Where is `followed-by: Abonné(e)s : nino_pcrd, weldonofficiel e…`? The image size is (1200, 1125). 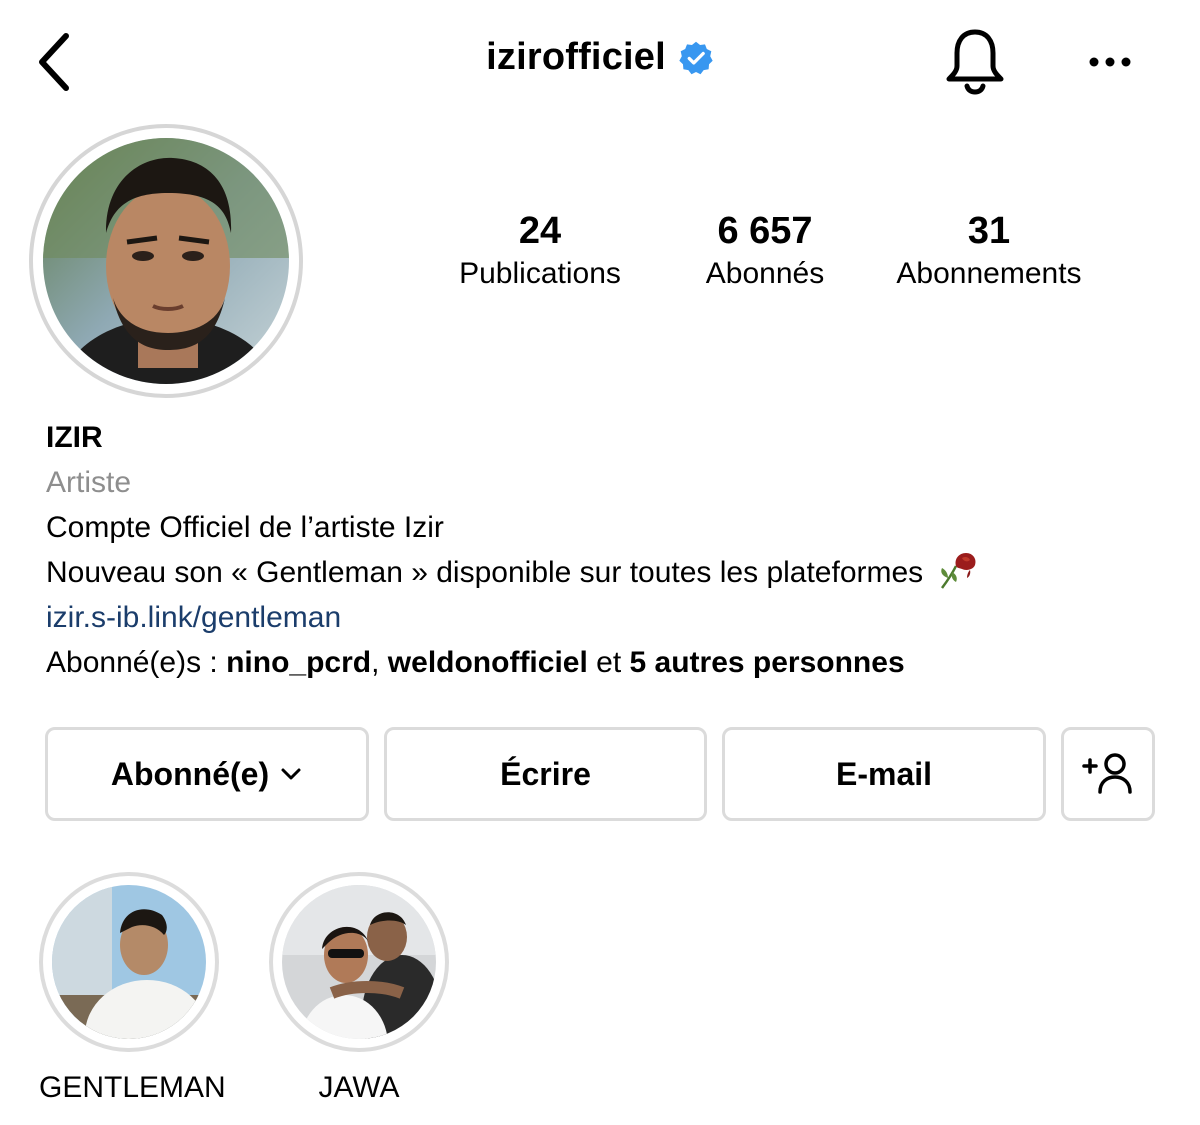
followed-by: Abonné(e)s : nino_pcrd, weldonofficiel e… is located at coordinates (606, 662).